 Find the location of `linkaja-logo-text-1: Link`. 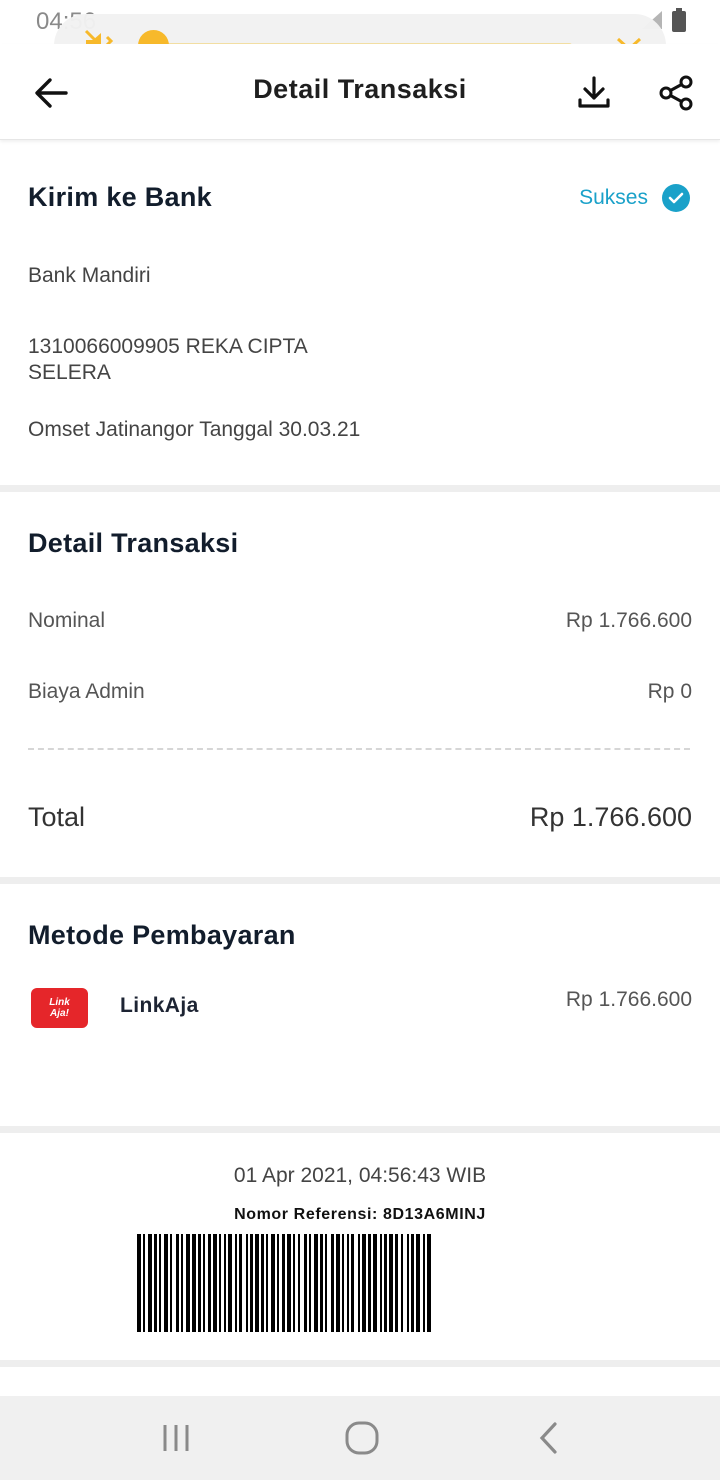

linkaja-logo-text-1: Link is located at coordinates (59, 1002).